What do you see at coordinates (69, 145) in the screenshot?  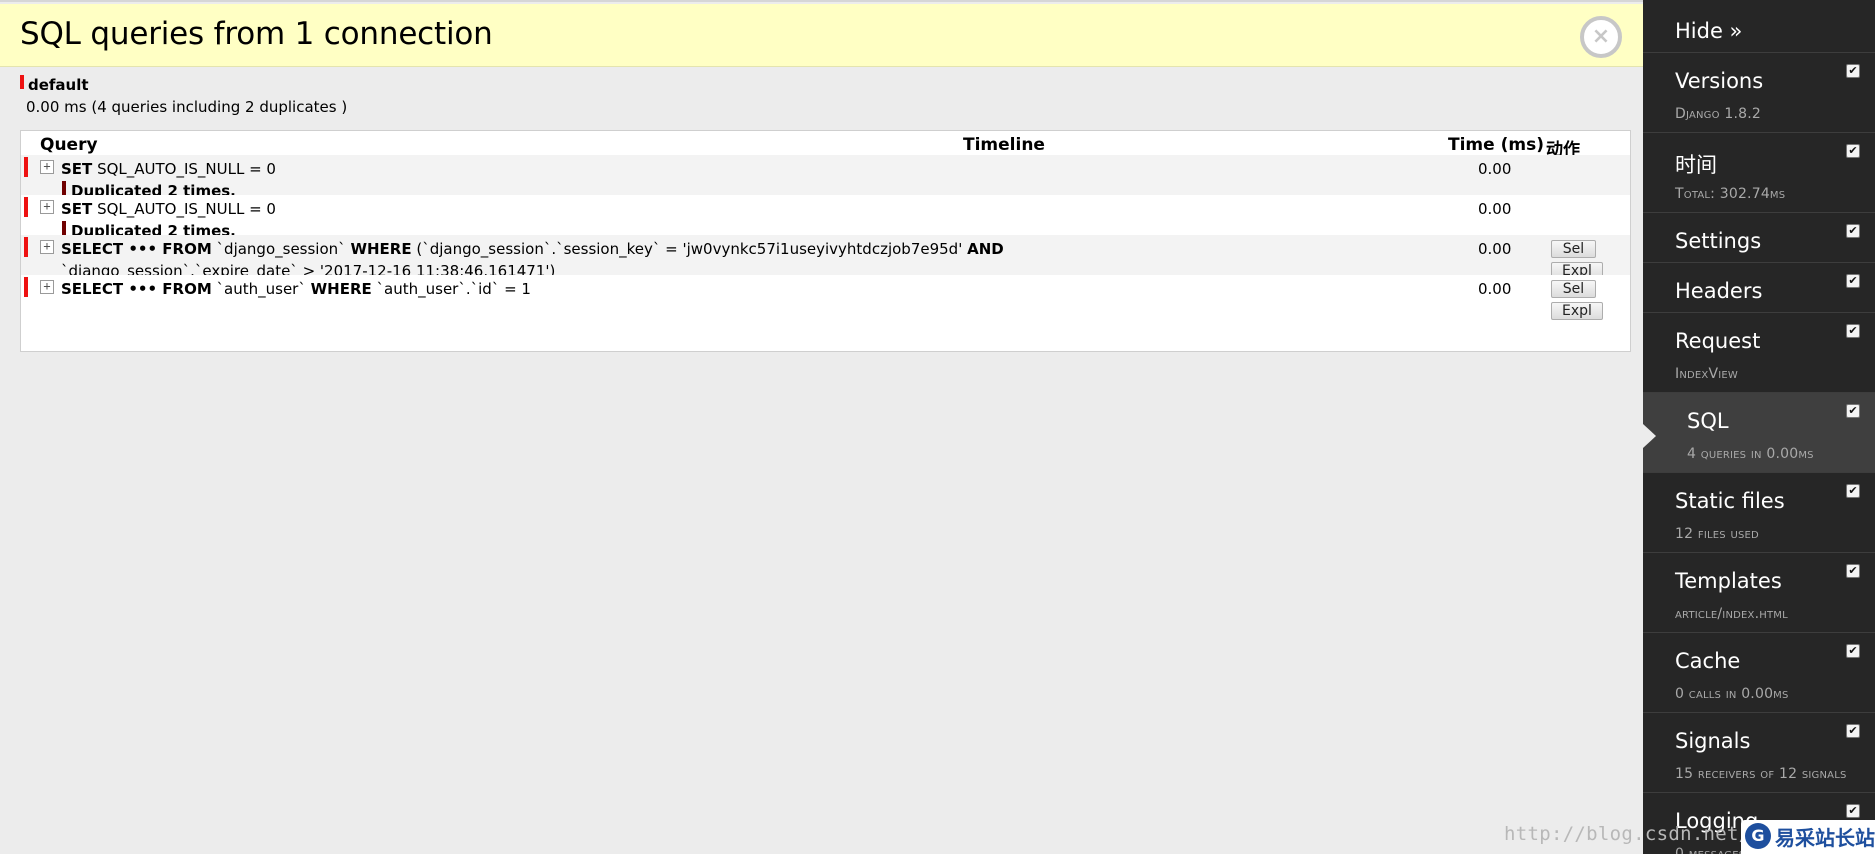 I see `column-header-query: Query` at bounding box center [69, 145].